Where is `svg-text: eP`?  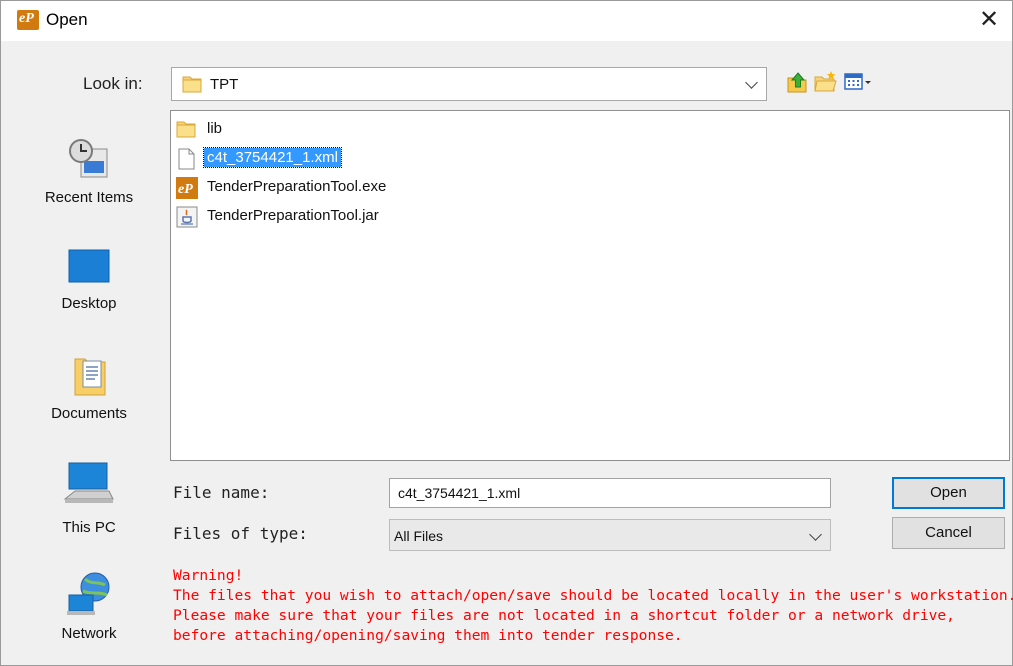 svg-text: eP is located at coordinates (185, 189).